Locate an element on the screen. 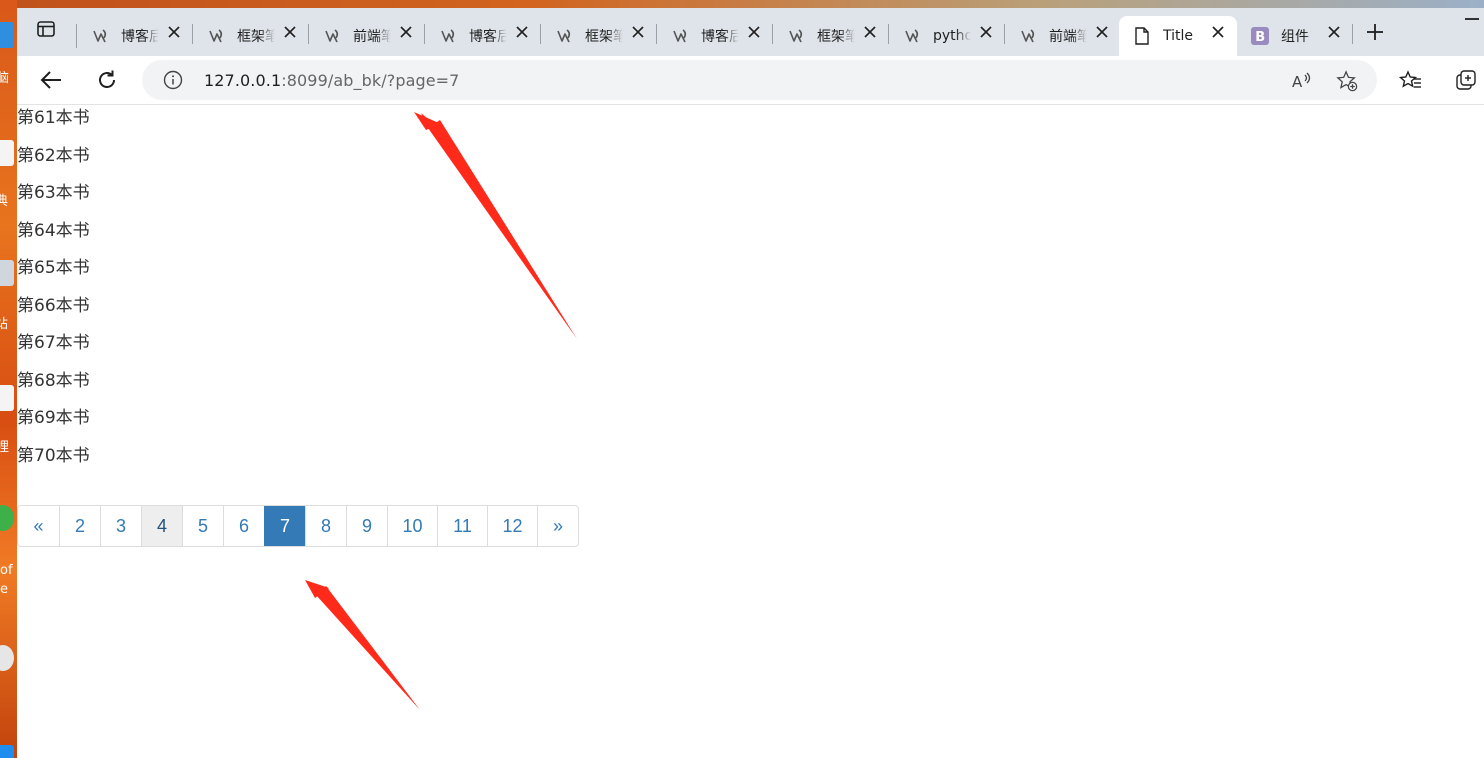 This screenshot has width=1484, height=758. browser-tab: Title is located at coordinates (1178, 36).